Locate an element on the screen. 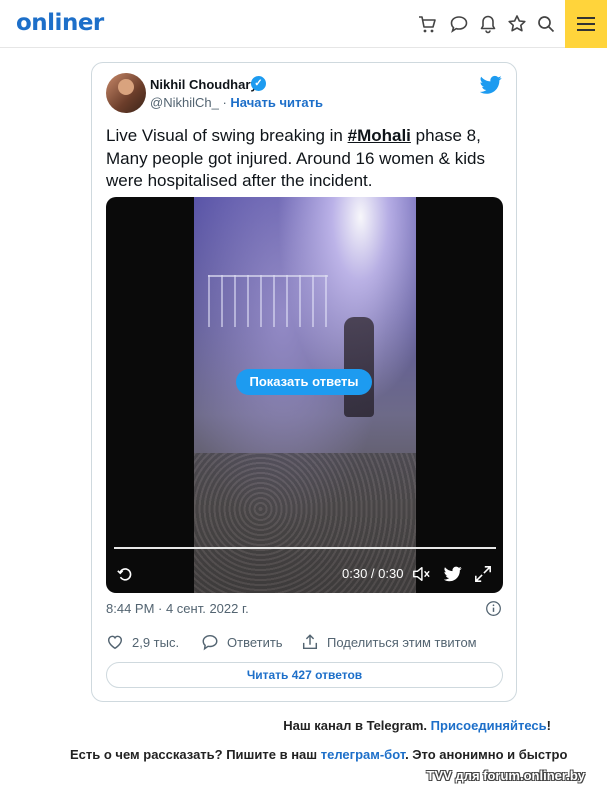 The width and height of the screenshot is (607, 800). tweet-timestamp: 8:44 PM · 4 сент. 2022 г. is located at coordinates (177, 608).